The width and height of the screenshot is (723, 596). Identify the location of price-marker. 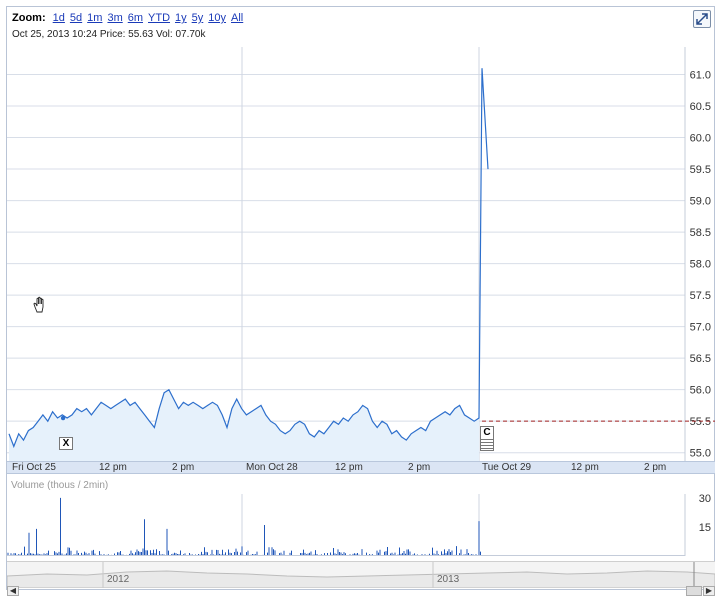
(63, 418).